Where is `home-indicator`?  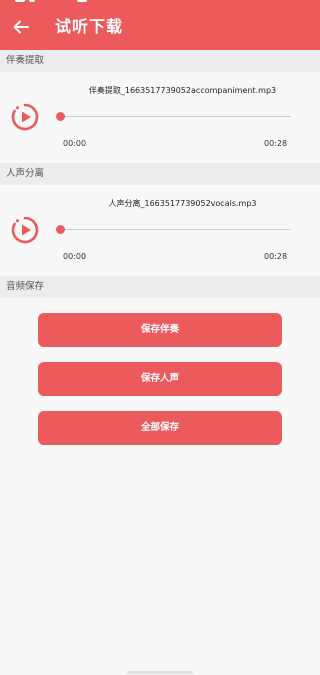
home-indicator is located at coordinates (160, 672).